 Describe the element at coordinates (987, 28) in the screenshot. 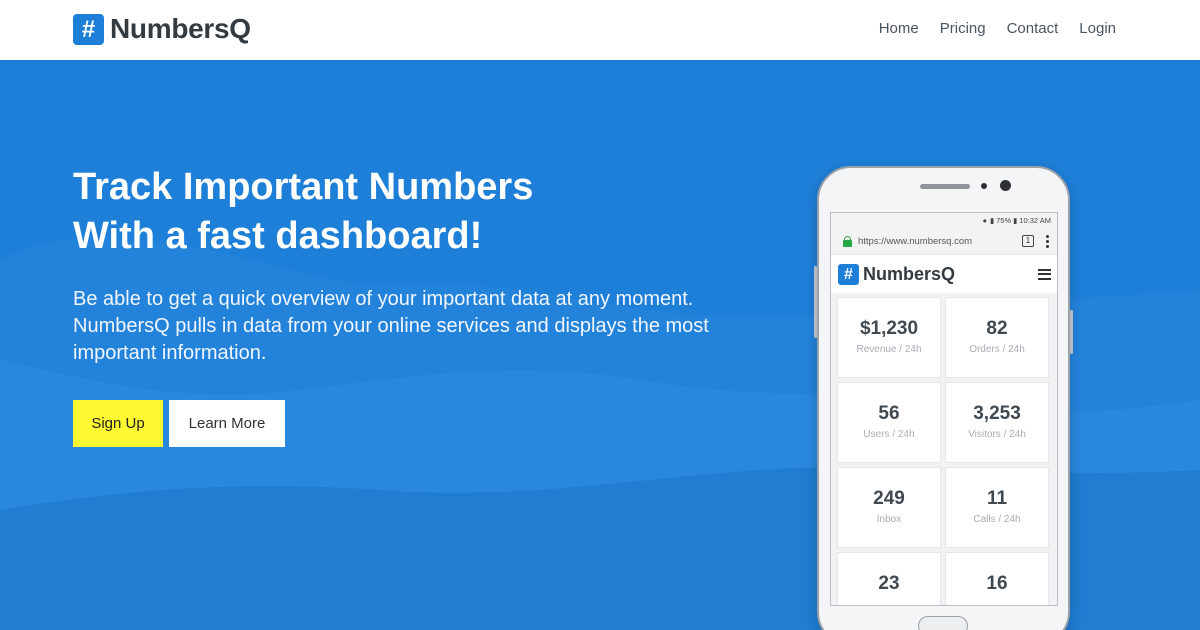

I see `main-nav: Home Pricing Contact Login` at that location.